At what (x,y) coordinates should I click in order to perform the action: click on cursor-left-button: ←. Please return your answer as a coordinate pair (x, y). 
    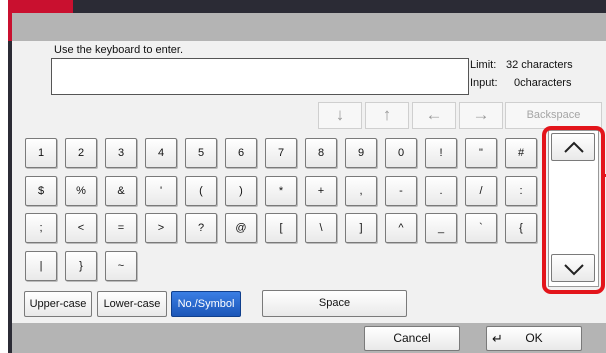
    Looking at the image, I should click on (434, 115).